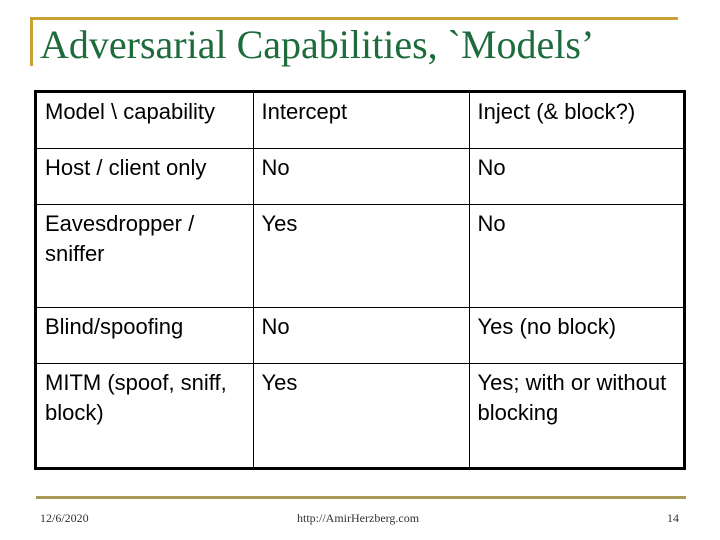 The height and width of the screenshot is (540, 720). Describe the element at coordinates (361, 497) in the screenshot. I see `footer-rule` at that location.